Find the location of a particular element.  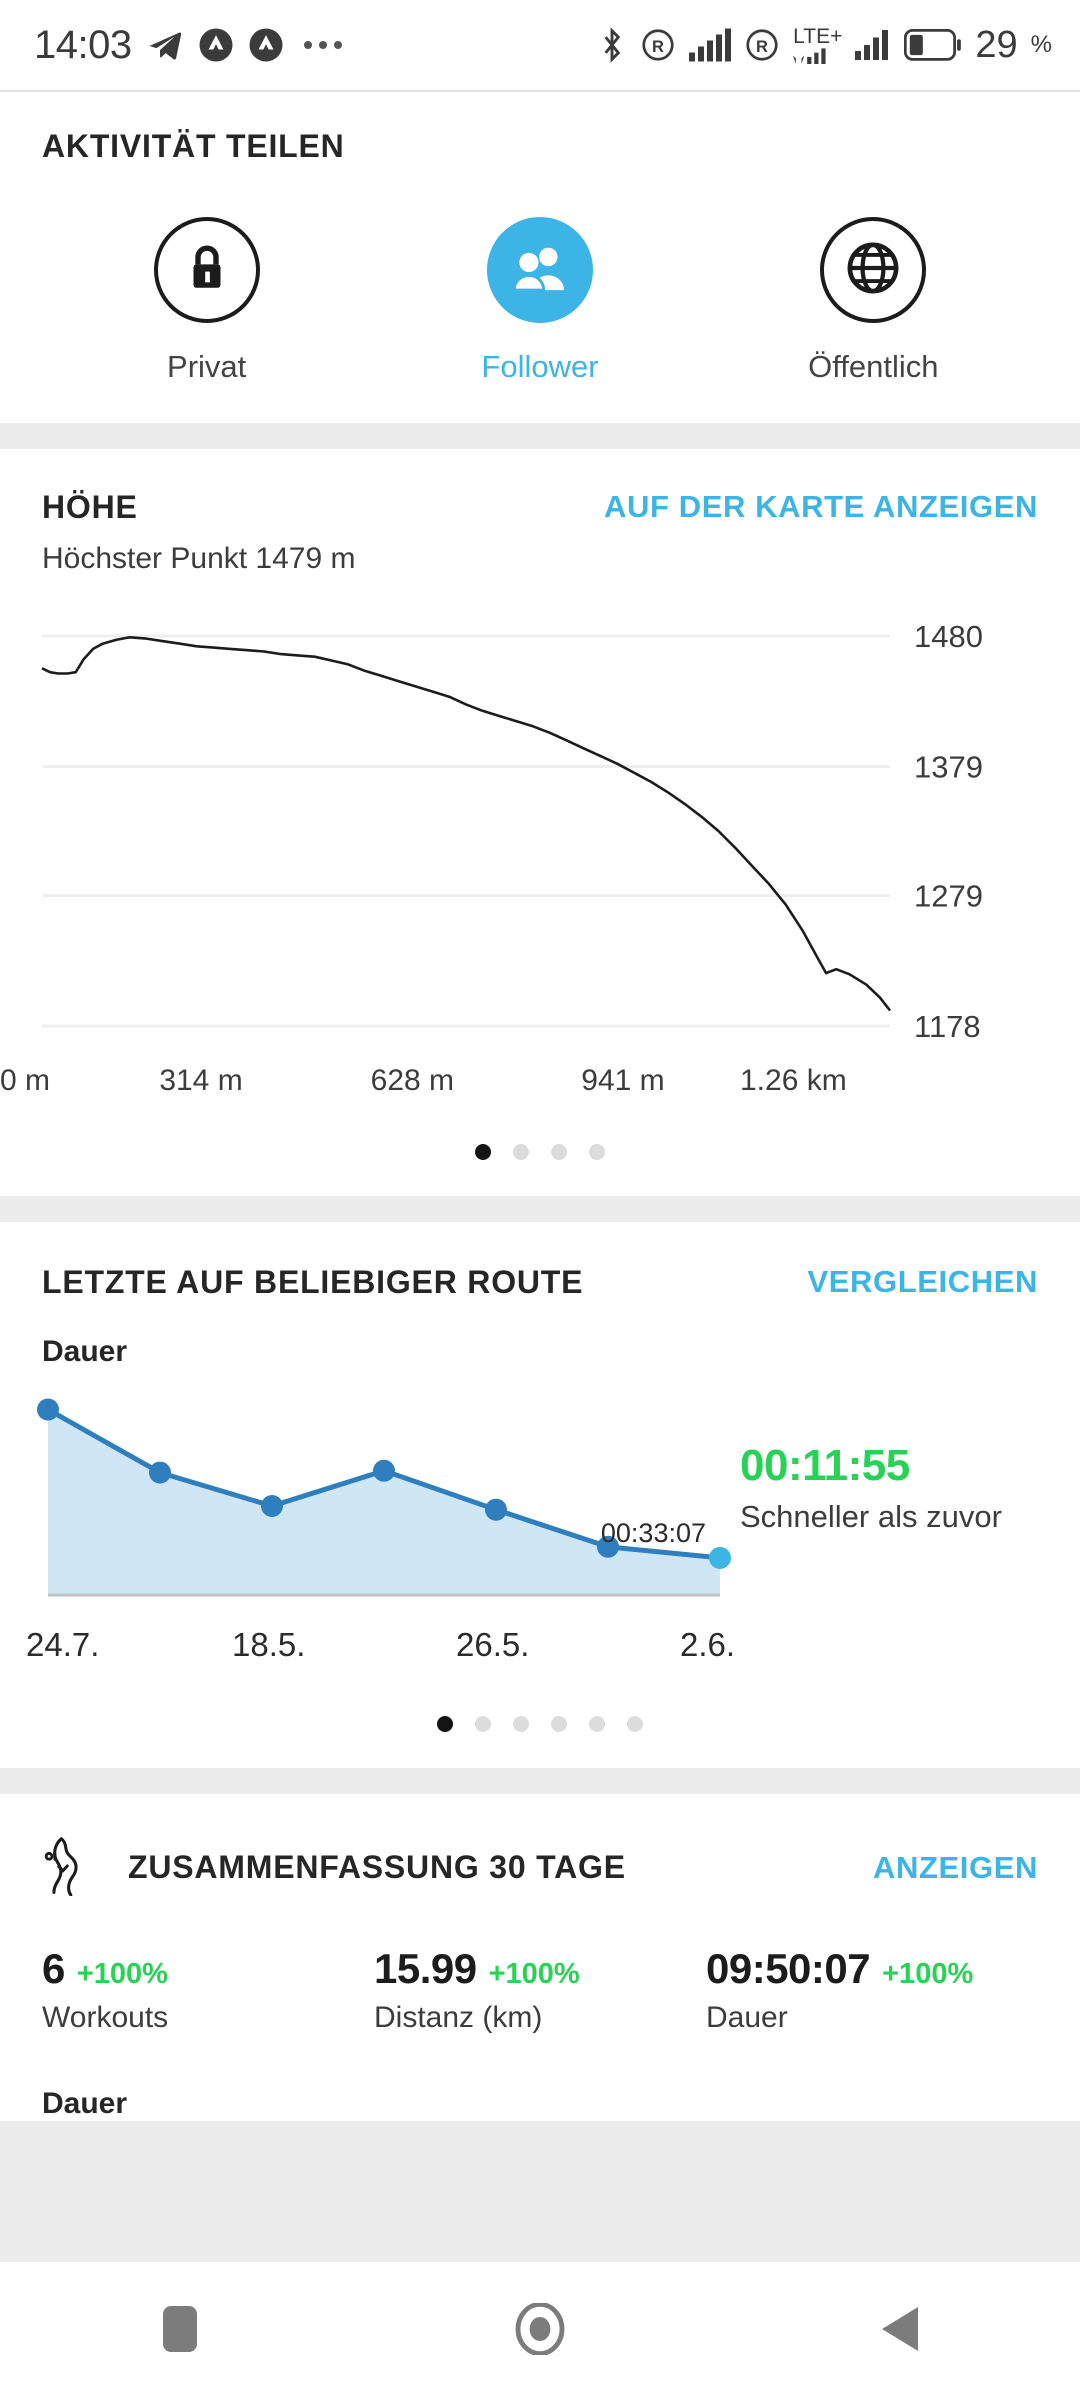

stat-duration-top: 09:50:07 +100% is located at coordinates (872, 1969).